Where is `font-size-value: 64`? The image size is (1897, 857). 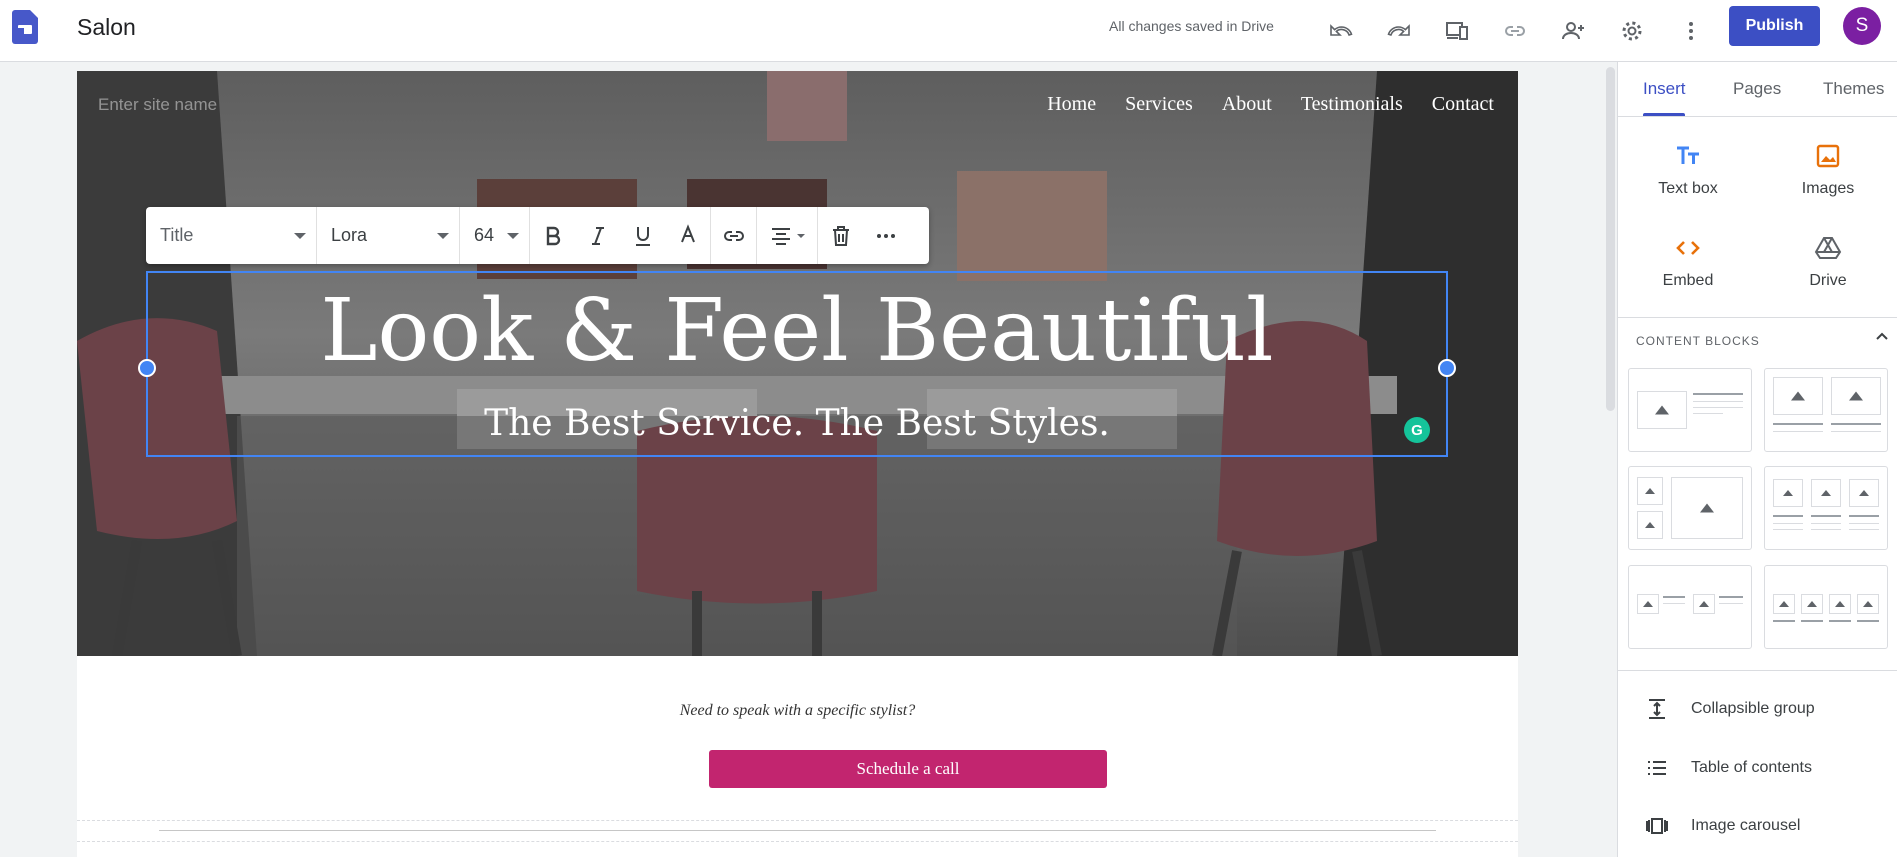
font-size-value: 64 is located at coordinates (484, 235).